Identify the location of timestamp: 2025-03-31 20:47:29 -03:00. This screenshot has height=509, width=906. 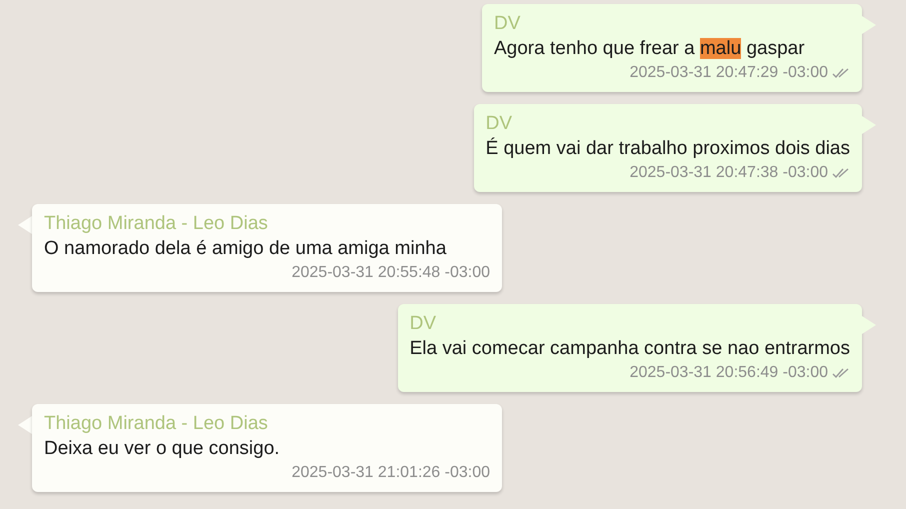
(729, 73).